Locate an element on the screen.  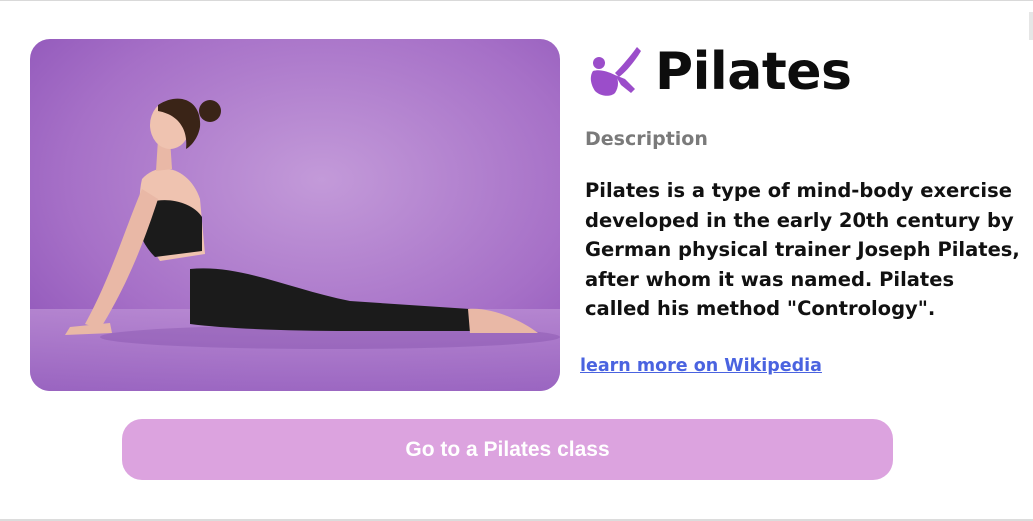
scrollbar-edge is located at coordinates (1031, 26).